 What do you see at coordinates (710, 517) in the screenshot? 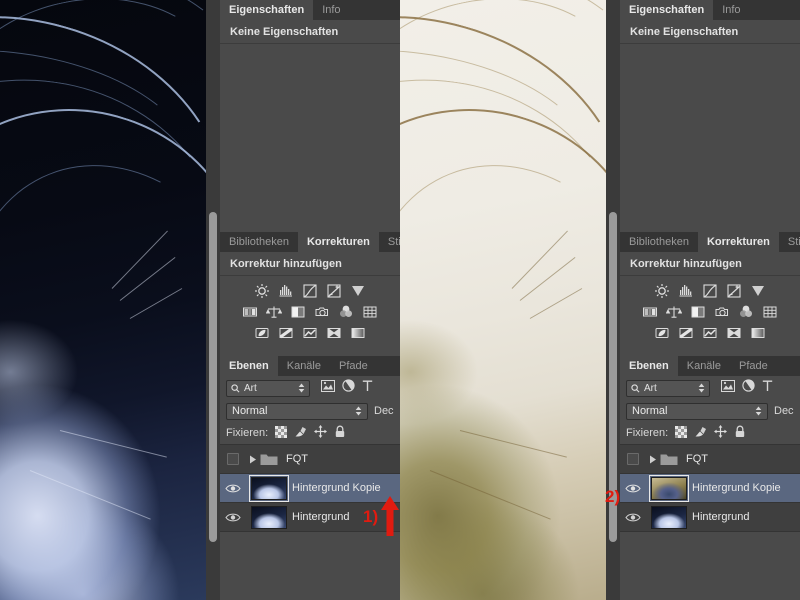
I see `table-row: Hintergrund` at bounding box center [710, 517].